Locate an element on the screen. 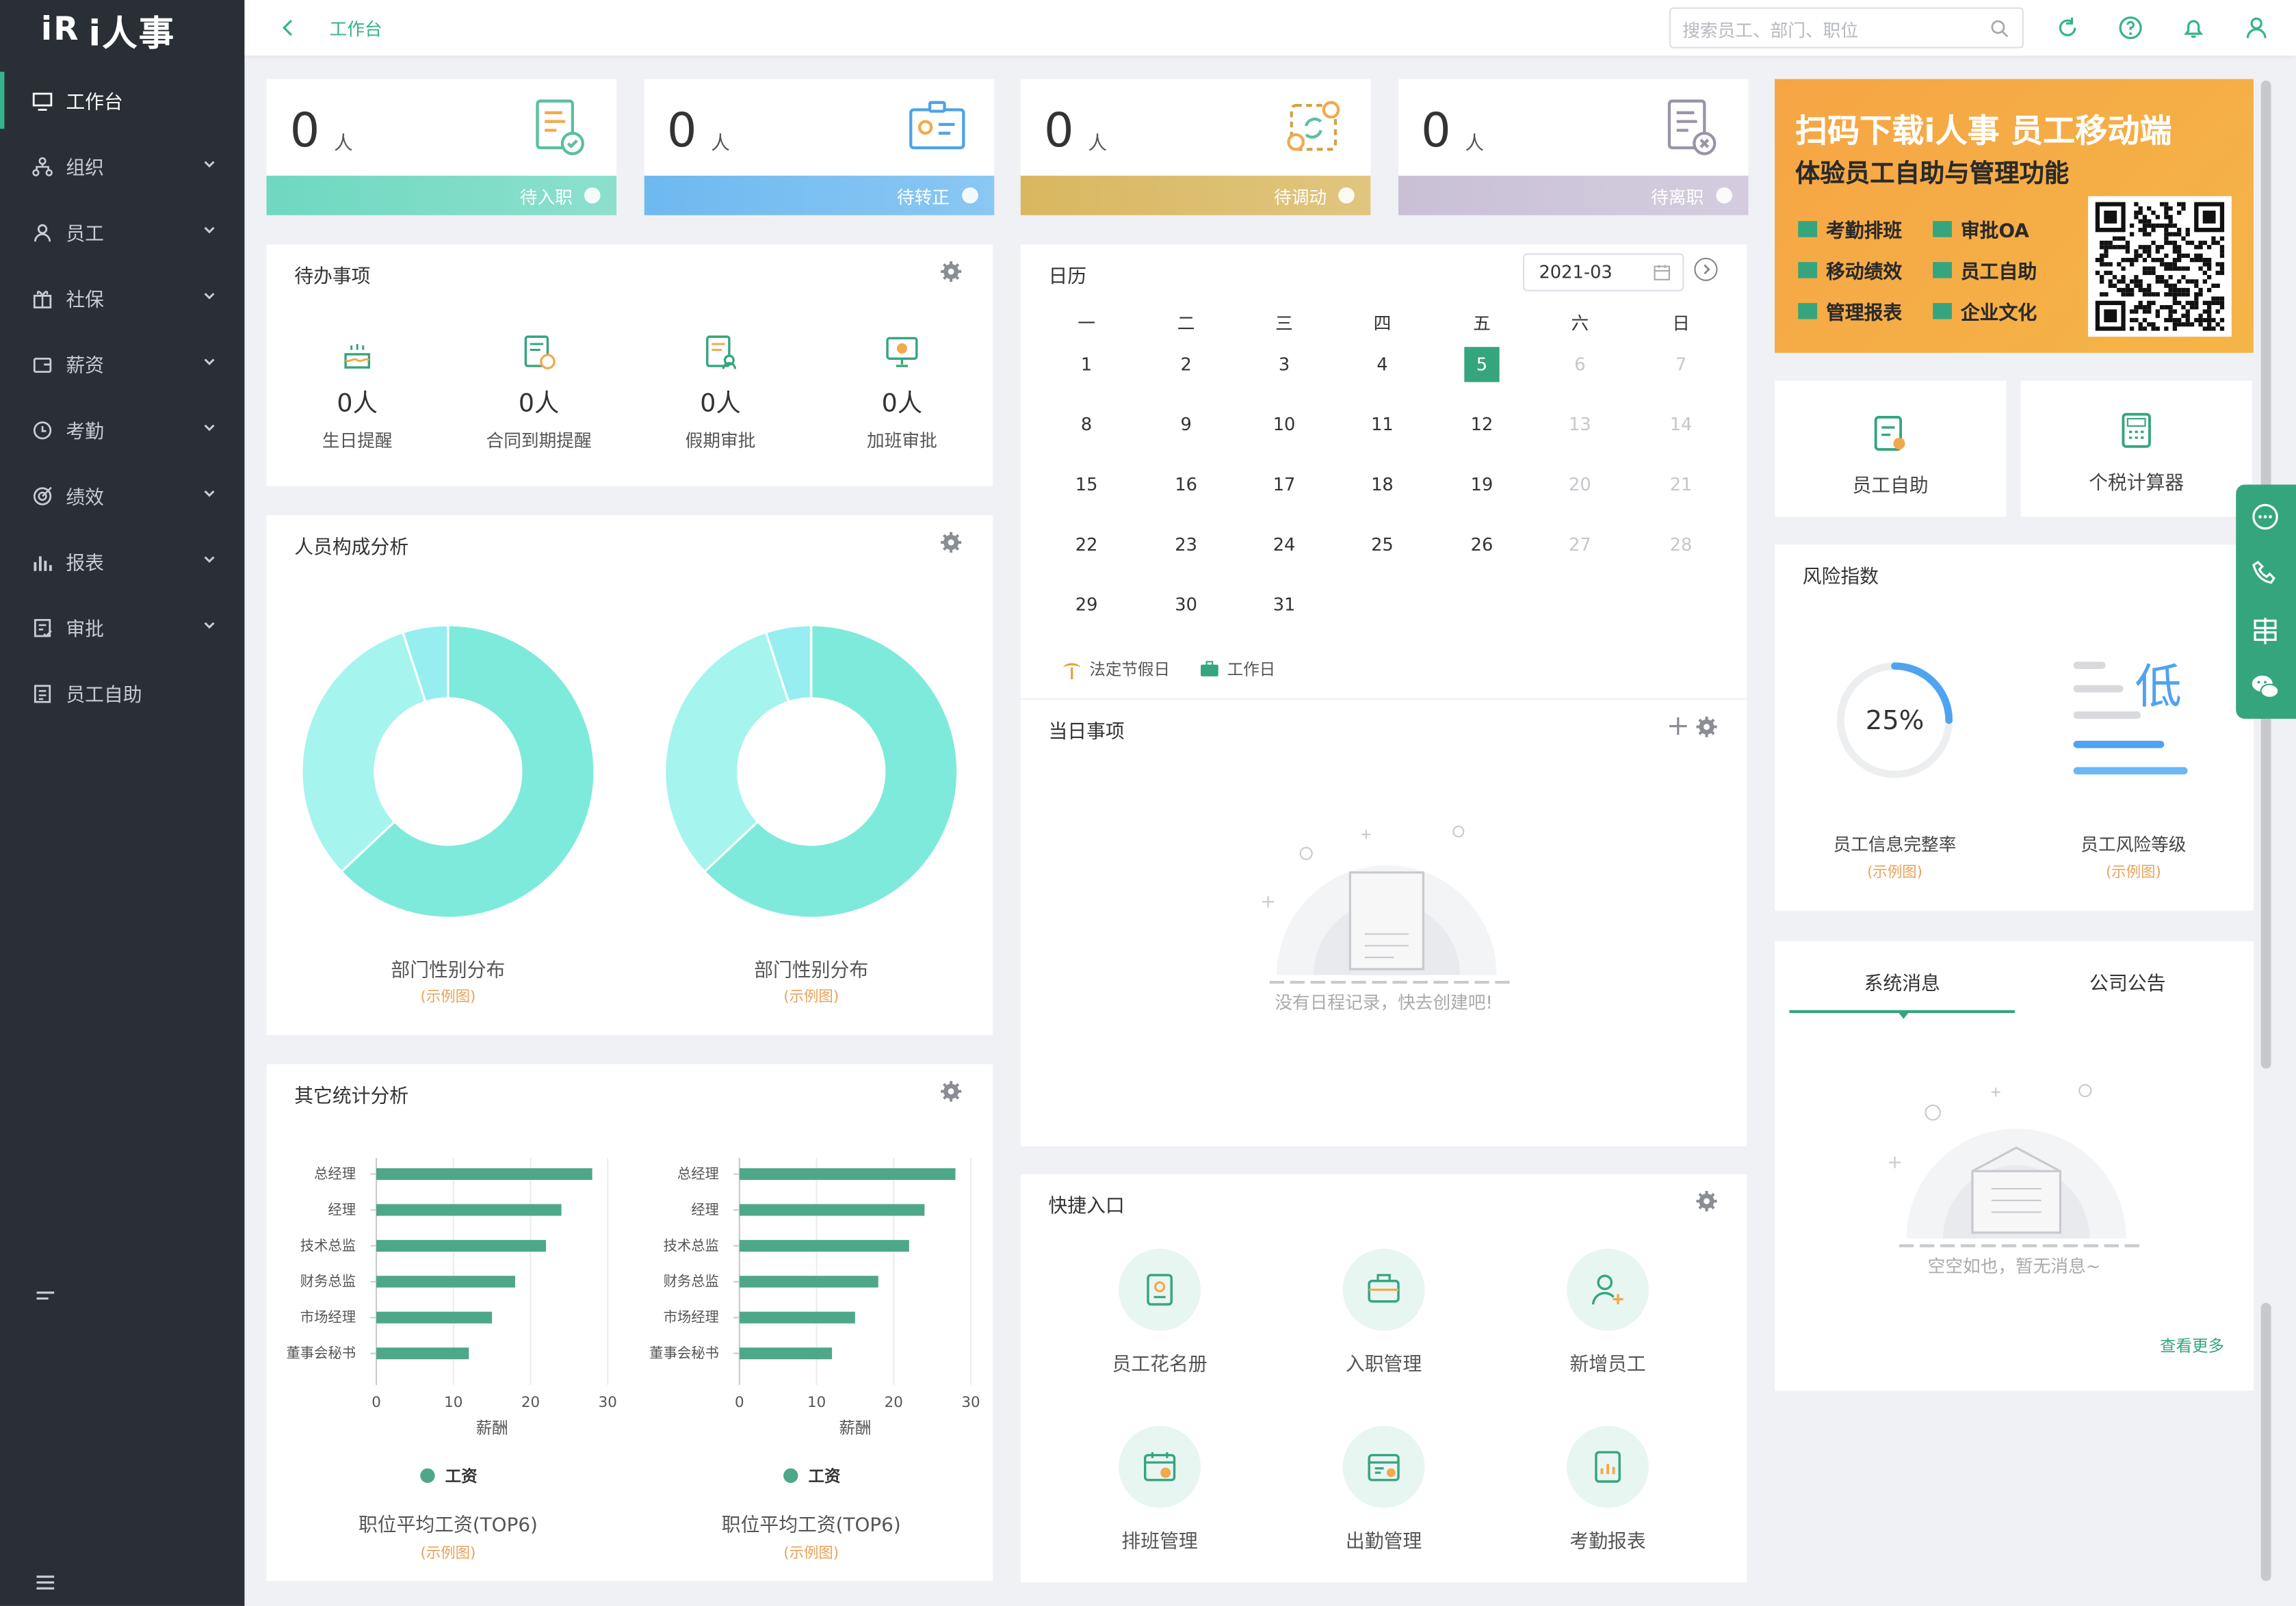 This screenshot has height=1606, width=2296. calendar-day: 22 is located at coordinates (1086, 544).